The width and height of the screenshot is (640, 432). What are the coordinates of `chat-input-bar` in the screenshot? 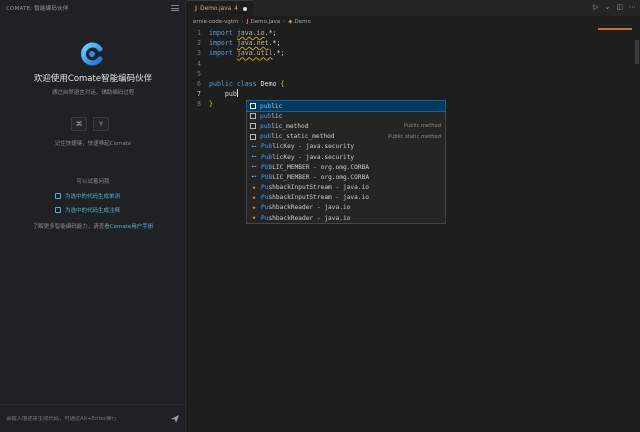 It's located at (93, 418).